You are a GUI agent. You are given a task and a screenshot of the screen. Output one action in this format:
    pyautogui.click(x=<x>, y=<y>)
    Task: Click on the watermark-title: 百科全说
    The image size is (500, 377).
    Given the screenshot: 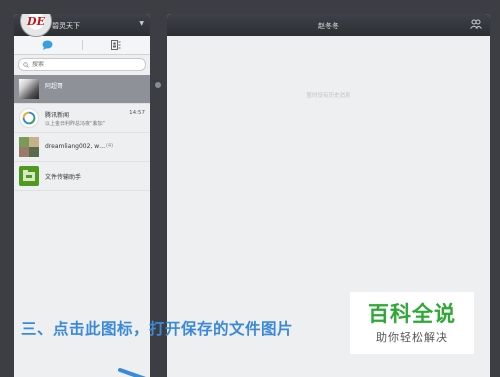 What is the action you would take?
    pyautogui.click(x=412, y=314)
    